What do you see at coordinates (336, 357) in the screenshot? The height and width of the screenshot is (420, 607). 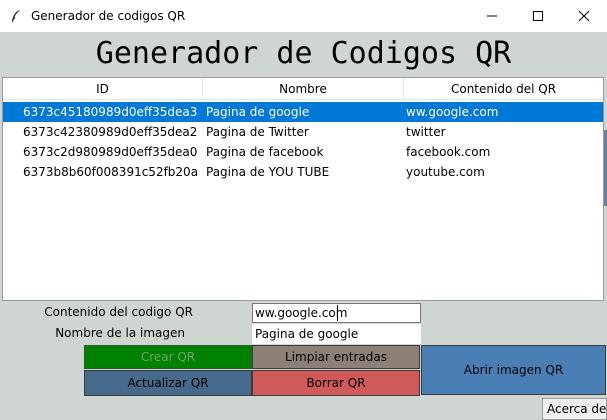 I see `limpiar-entradas-button: Limpiar entradas` at bounding box center [336, 357].